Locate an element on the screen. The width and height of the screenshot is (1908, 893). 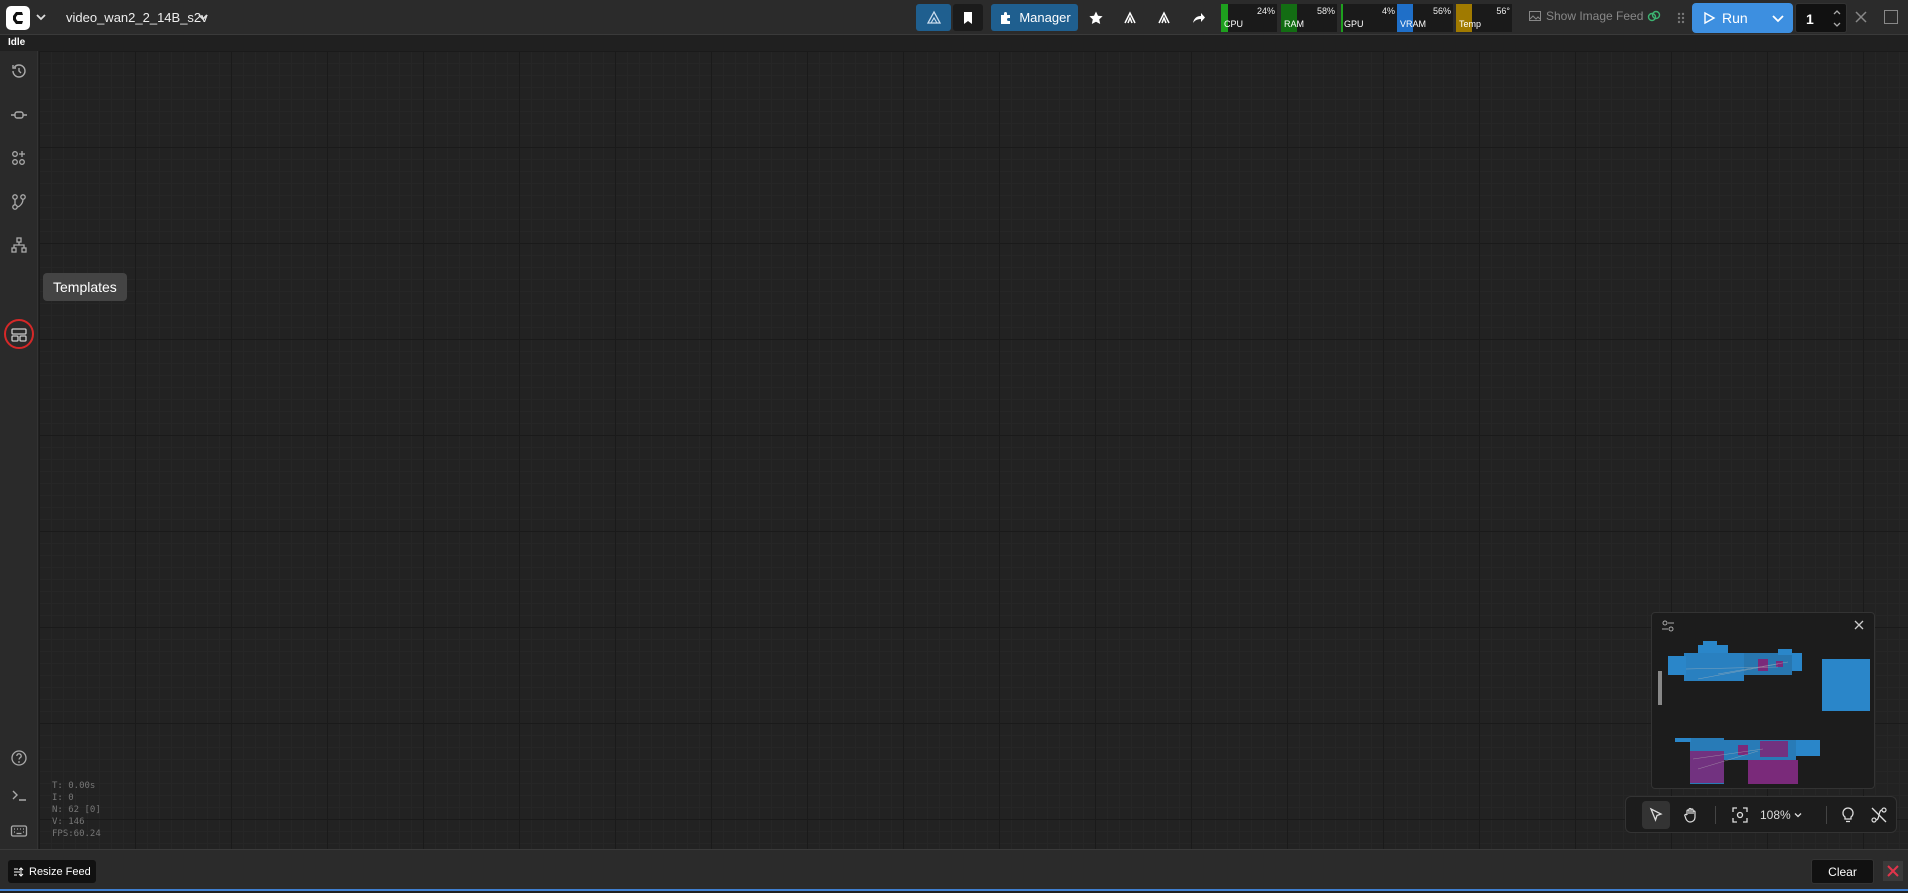
clear-feed-button: Clear is located at coordinates (1842, 871).